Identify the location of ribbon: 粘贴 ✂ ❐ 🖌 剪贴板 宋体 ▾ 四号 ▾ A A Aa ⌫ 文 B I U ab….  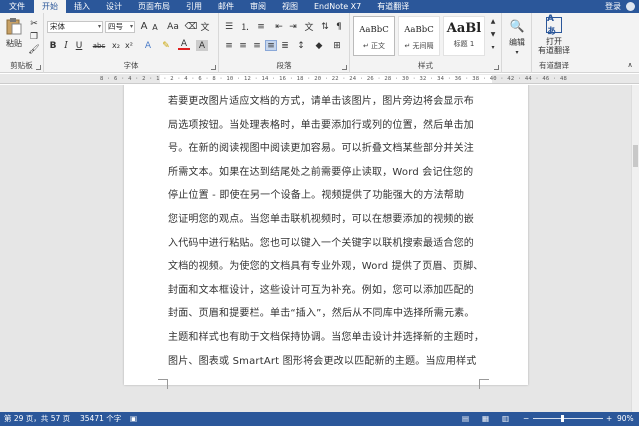
(319, 43).